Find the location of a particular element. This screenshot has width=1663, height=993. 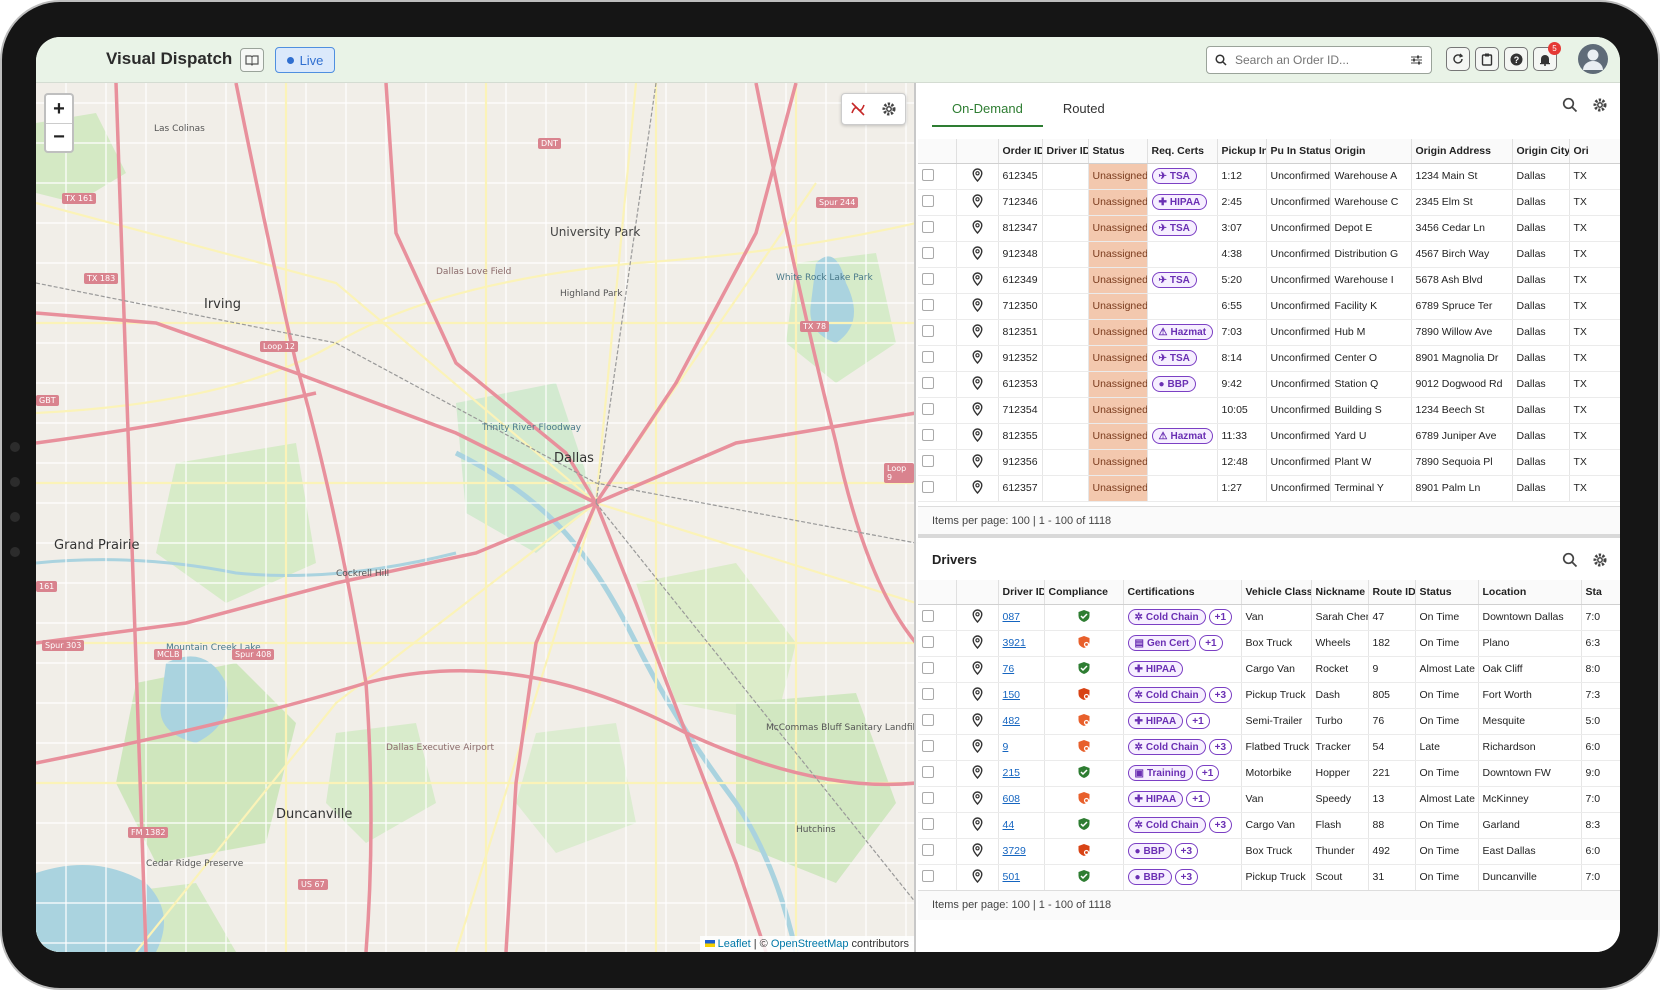

user-avatar is located at coordinates (1593, 59).